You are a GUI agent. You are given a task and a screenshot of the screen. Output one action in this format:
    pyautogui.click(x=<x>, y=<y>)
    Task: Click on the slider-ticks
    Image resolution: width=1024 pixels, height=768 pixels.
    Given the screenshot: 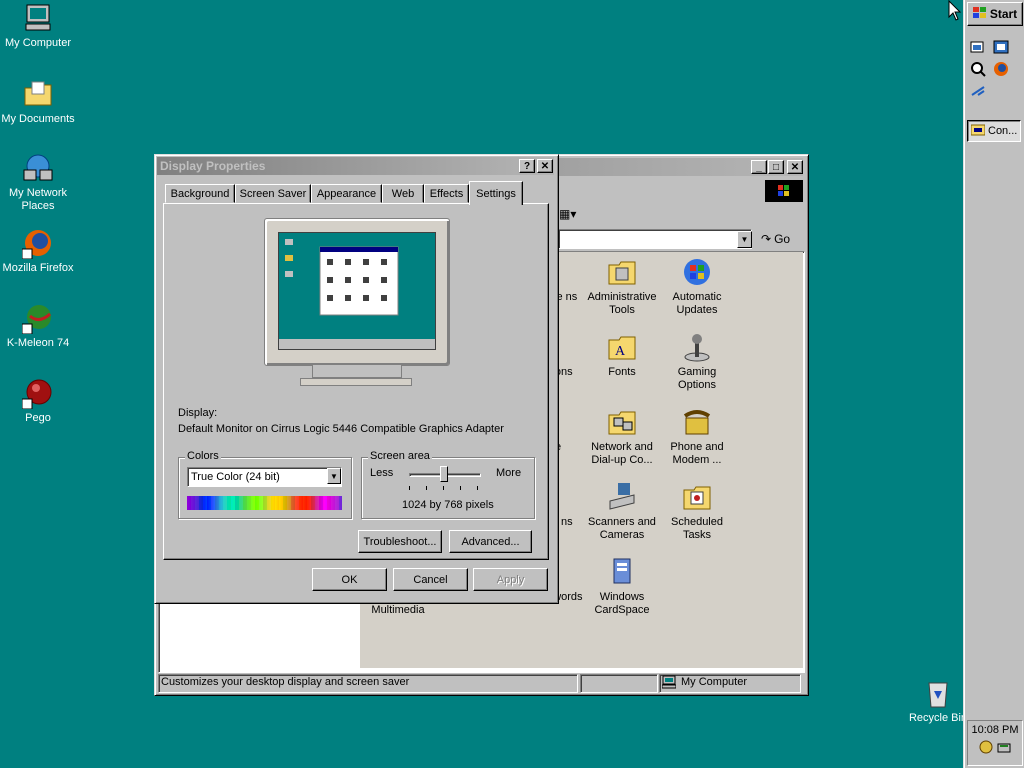 What is the action you would take?
    pyautogui.click(x=445, y=488)
    